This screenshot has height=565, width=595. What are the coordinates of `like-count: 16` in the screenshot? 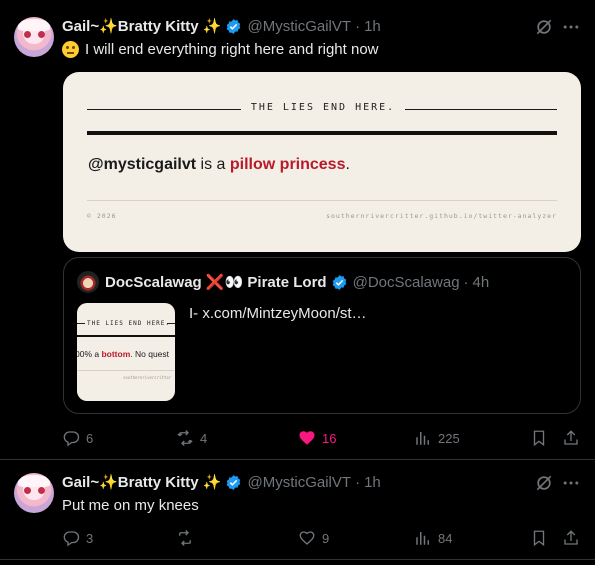 It's located at (329, 438).